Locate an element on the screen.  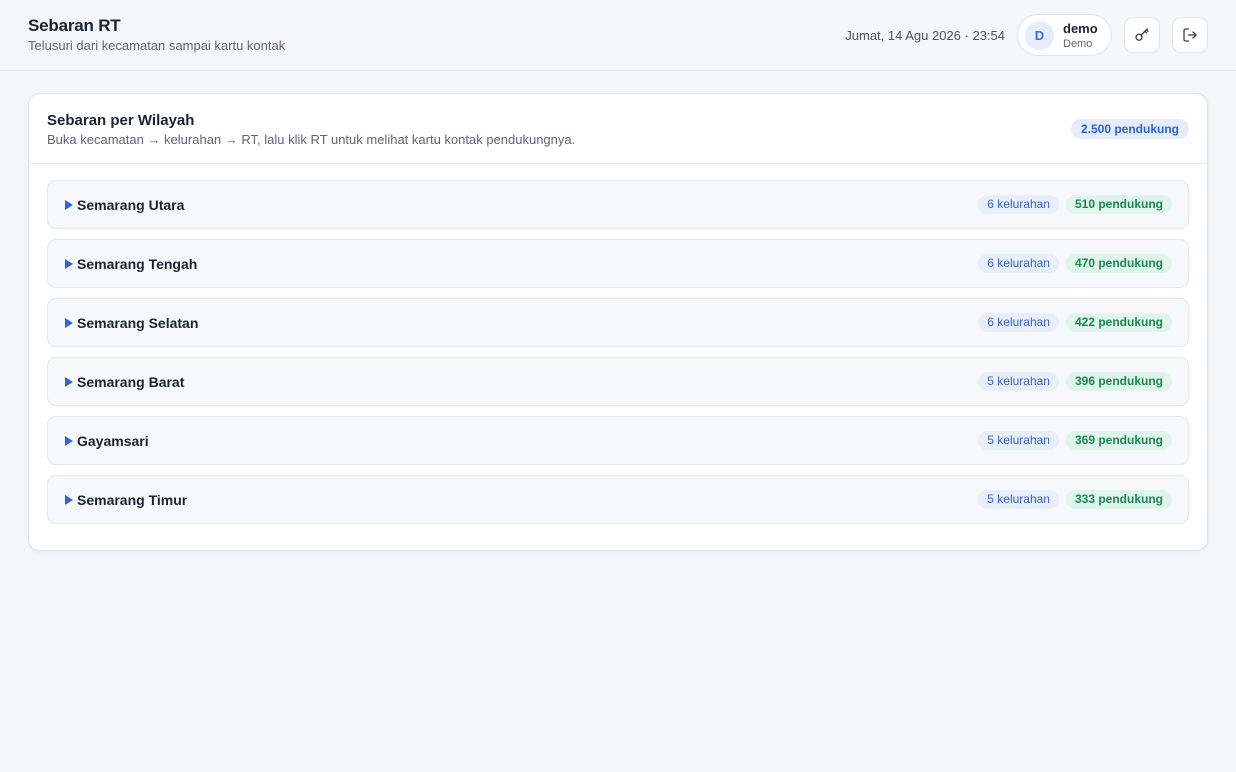
user-menu: D demo Demo is located at coordinates (1064, 35).